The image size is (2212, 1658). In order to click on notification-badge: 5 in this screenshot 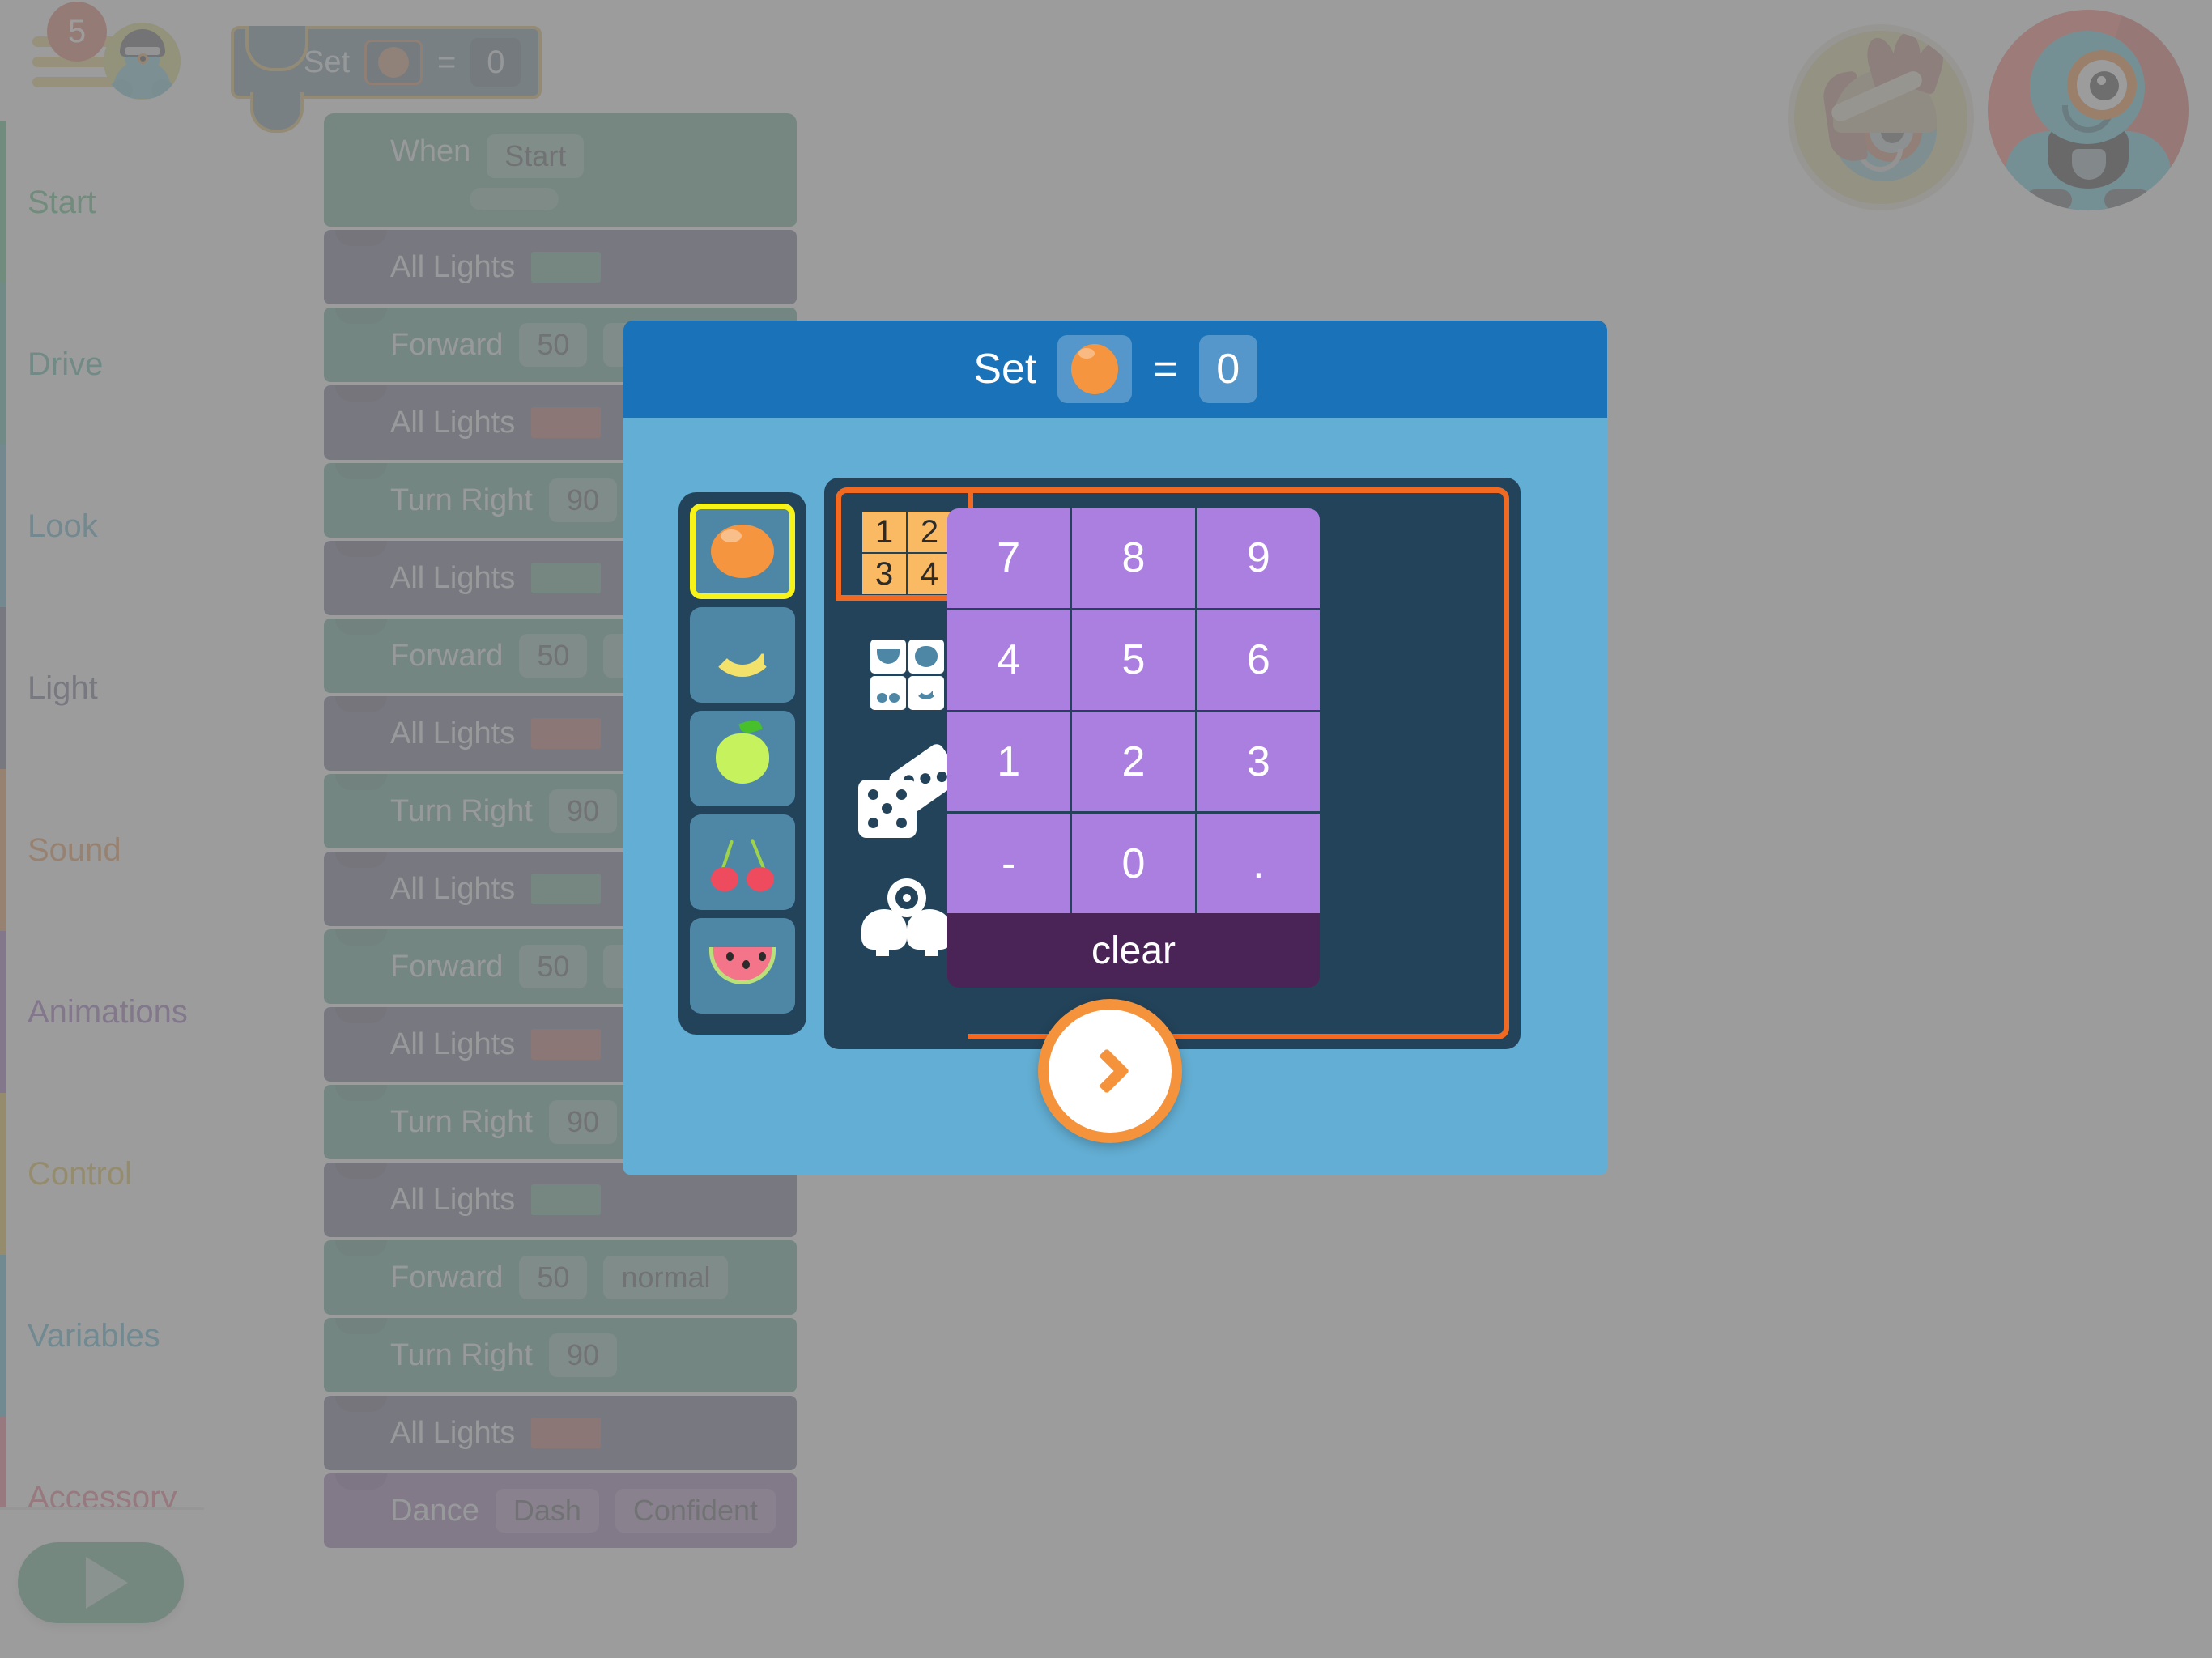, I will do `click(77, 32)`.